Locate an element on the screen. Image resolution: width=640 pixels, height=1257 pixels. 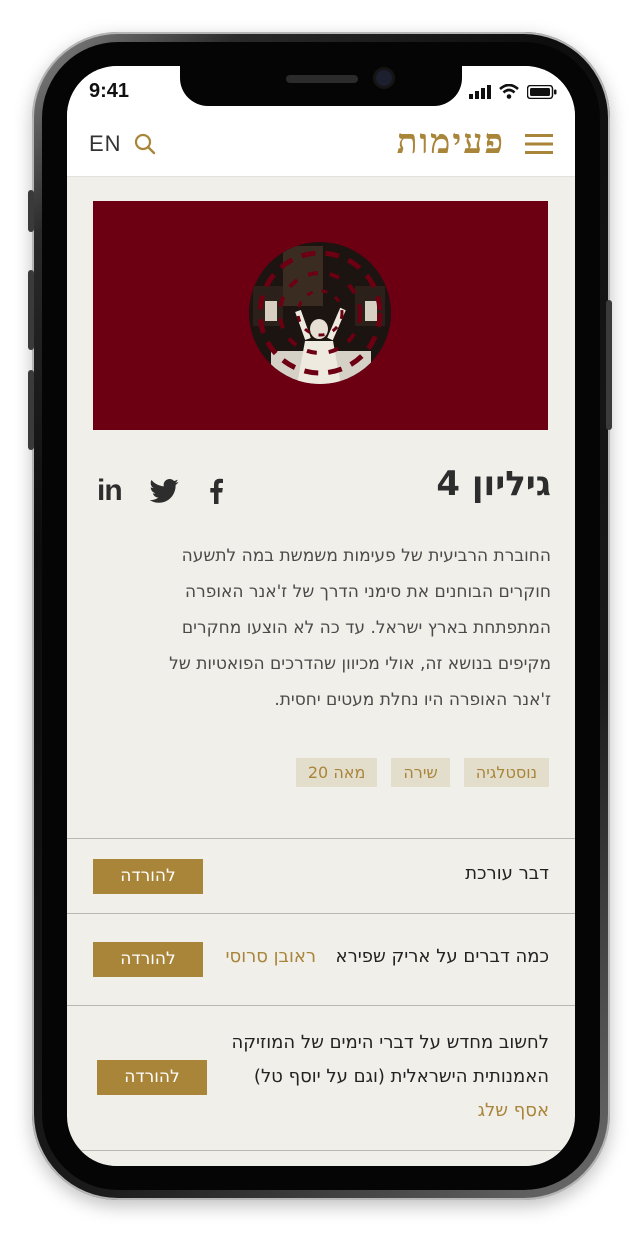
tag-item: נוסטלגיה is located at coordinates (506, 772).